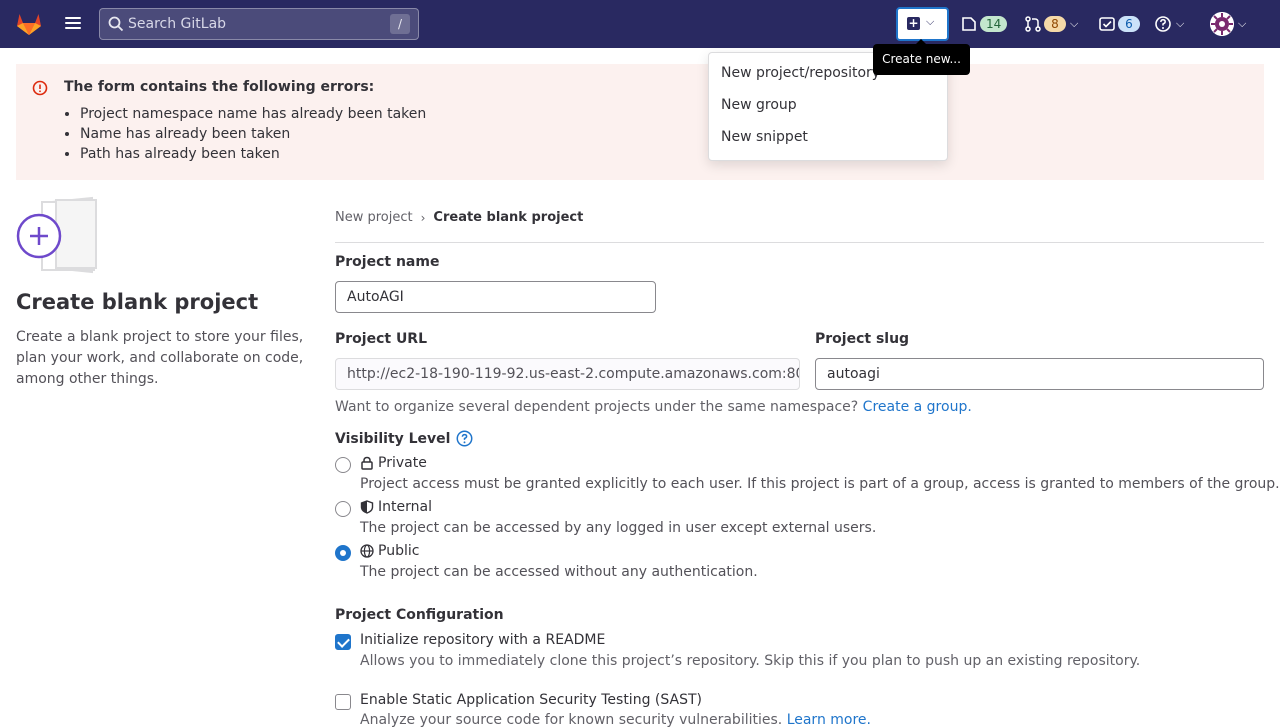 The image size is (1280, 728). Describe the element at coordinates (367, 507) in the screenshot. I see `shield-icon` at that location.